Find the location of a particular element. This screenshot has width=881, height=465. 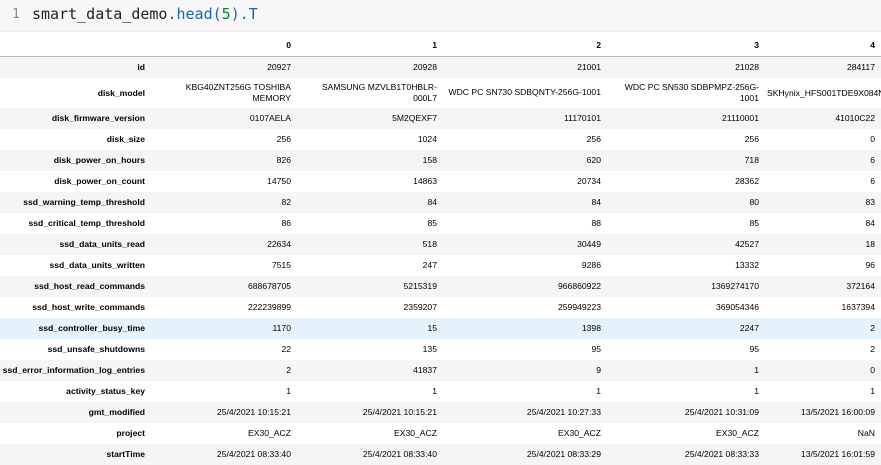

table-cell: 20928 is located at coordinates (425, 67).